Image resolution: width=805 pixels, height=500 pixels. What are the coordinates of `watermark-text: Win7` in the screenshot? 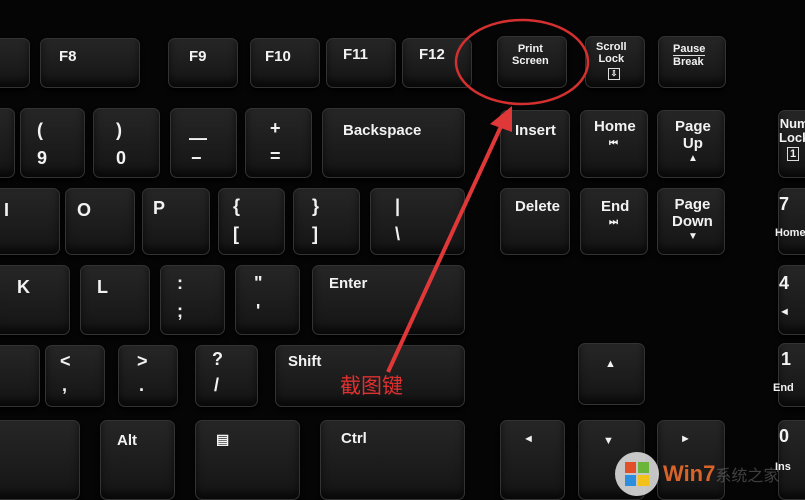 It's located at (689, 473).